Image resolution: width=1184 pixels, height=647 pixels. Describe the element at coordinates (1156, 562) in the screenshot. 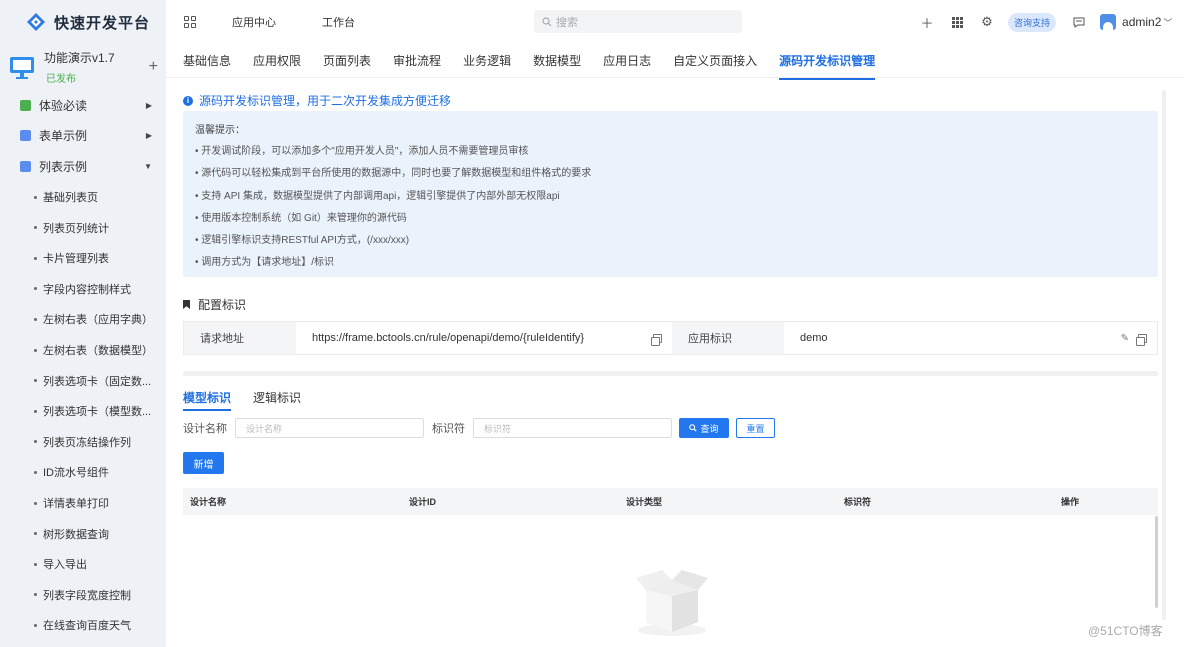

I see `table-scrollbar` at that location.